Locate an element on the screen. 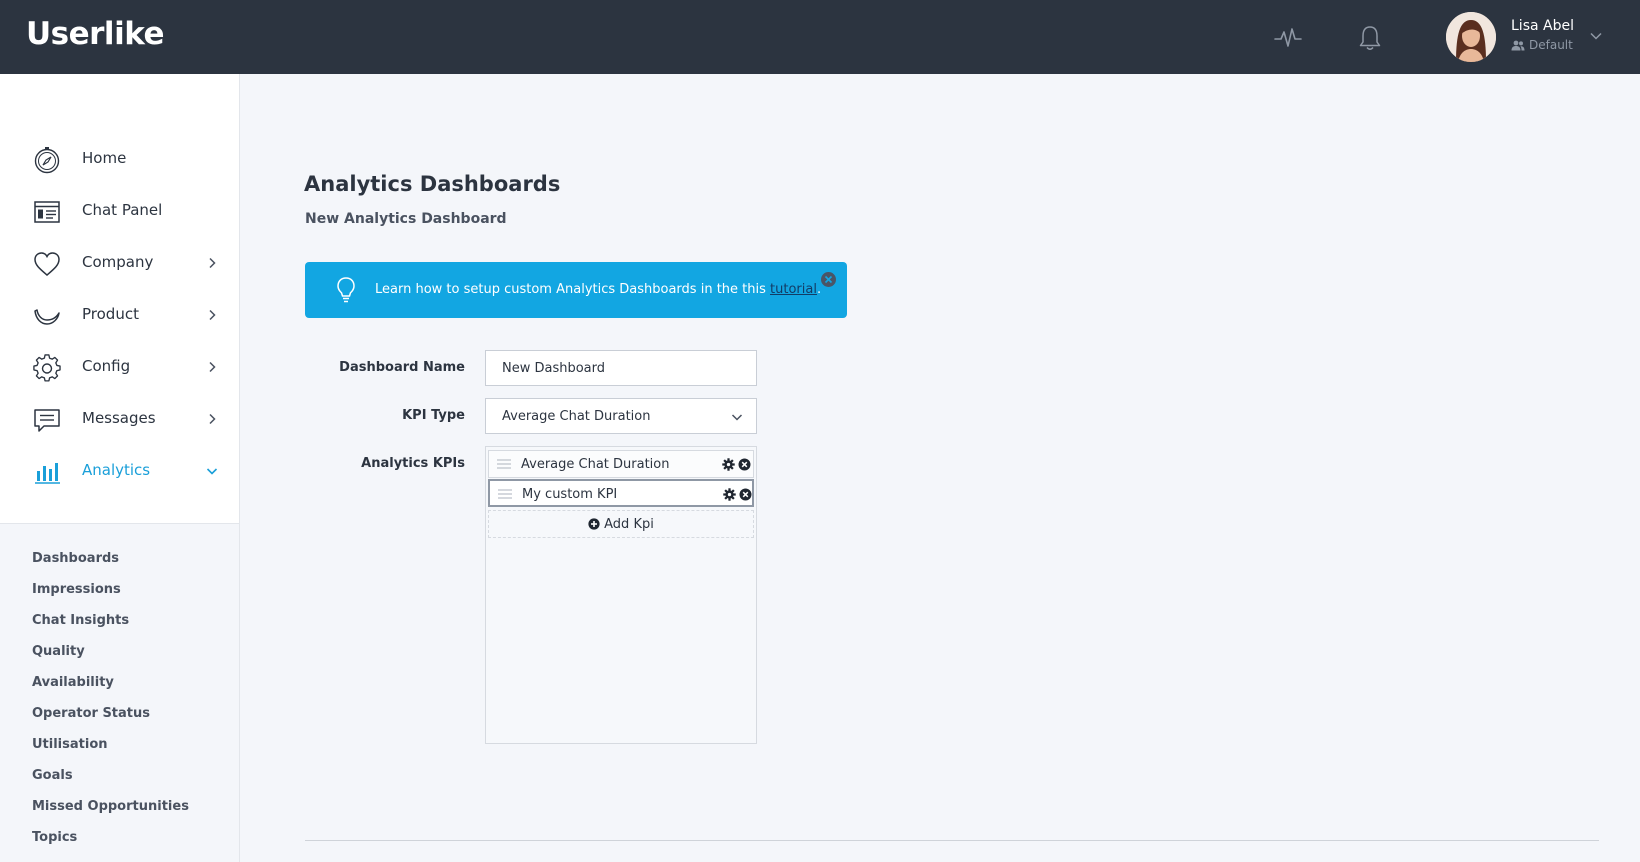  kpi-label: Average Chat Duration is located at coordinates (595, 464).